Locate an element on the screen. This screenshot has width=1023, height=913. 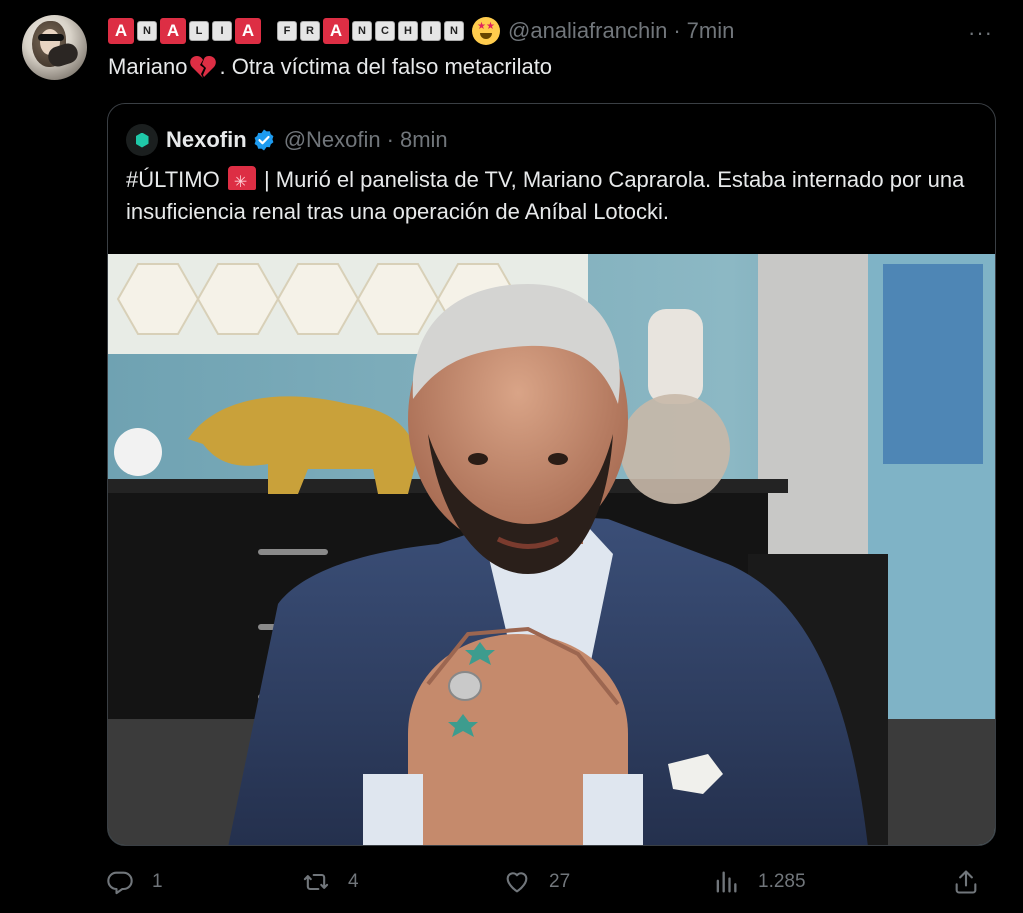
author-handle: @analiafranchin is located at coordinates (587, 31).